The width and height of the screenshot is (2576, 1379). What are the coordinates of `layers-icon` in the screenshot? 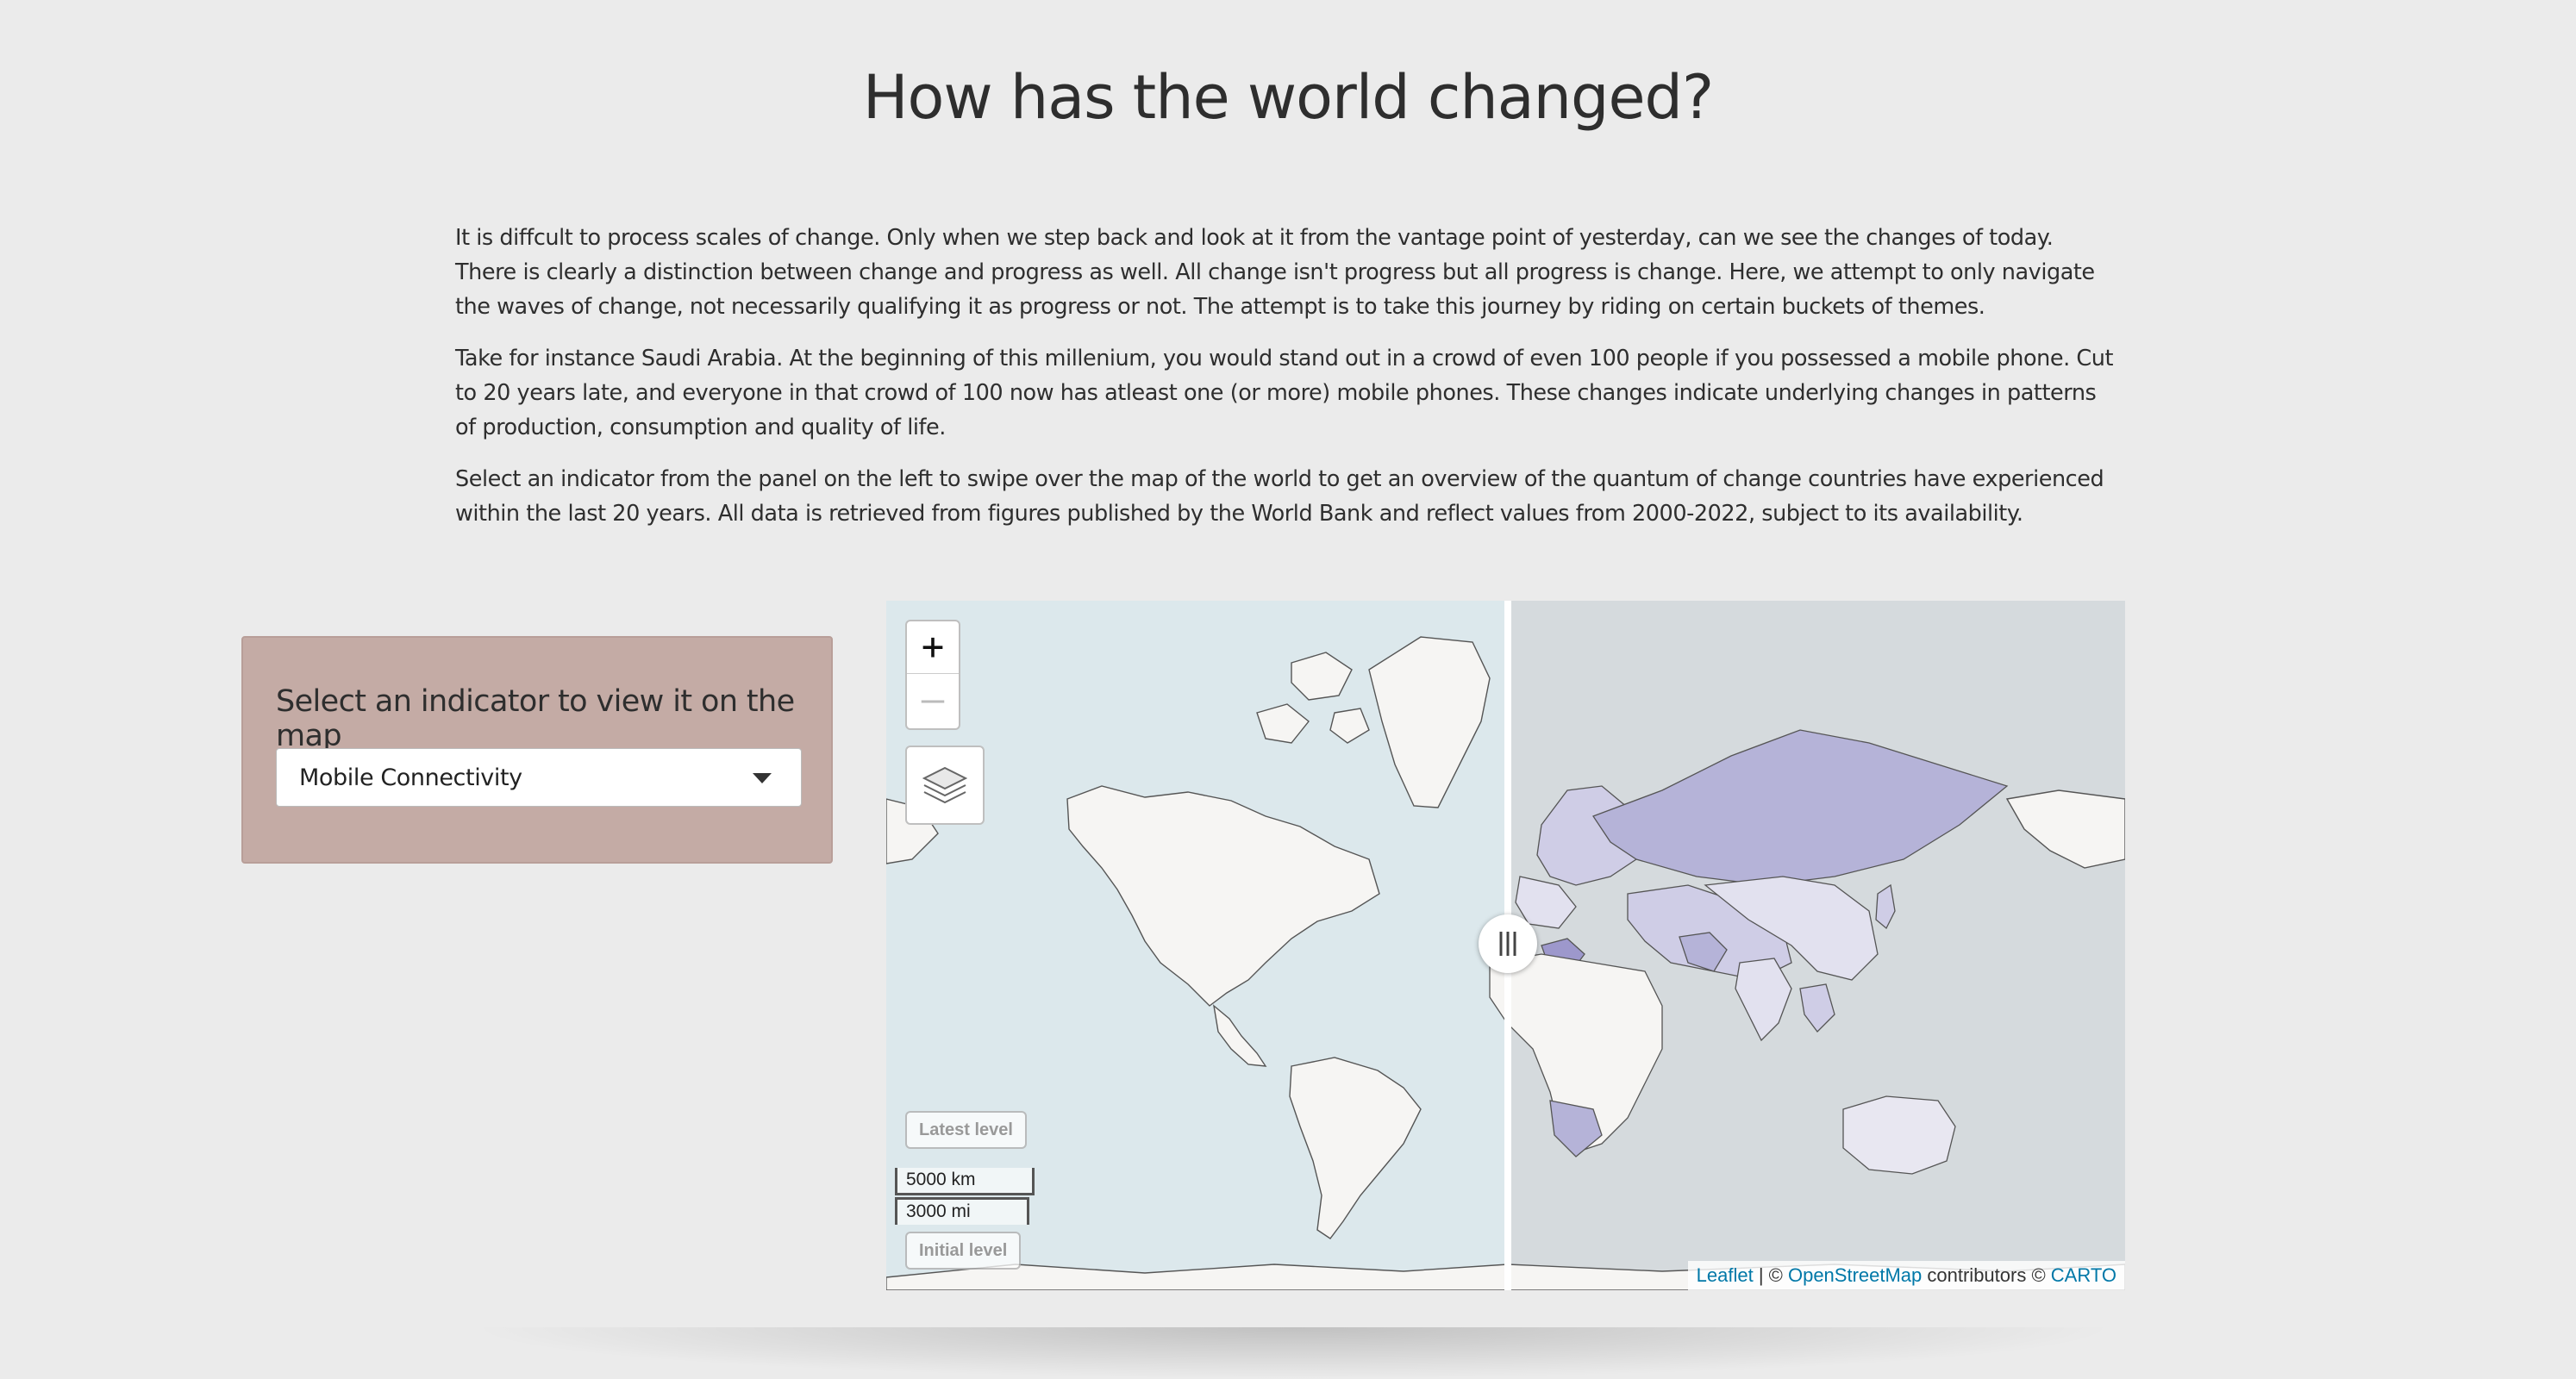 It's located at (945, 785).